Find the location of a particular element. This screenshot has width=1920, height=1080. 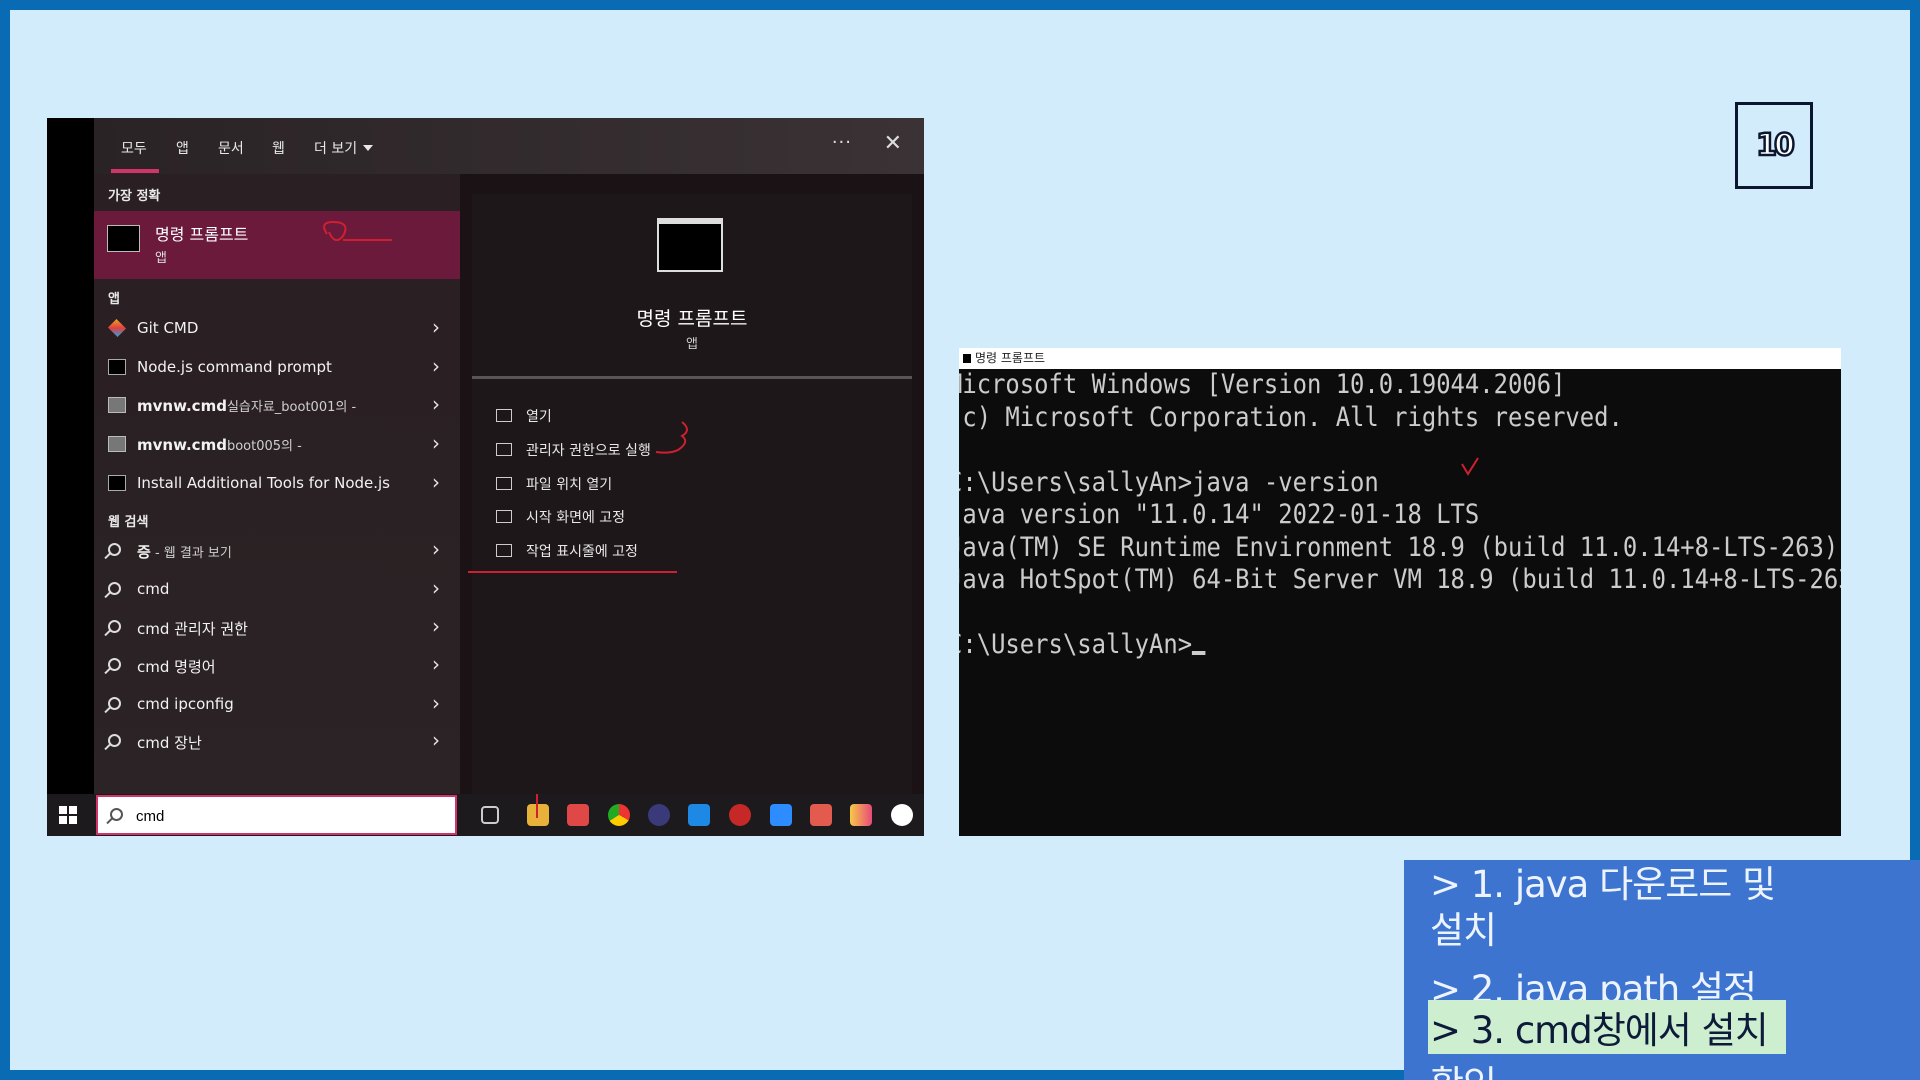

start-left-rail is located at coordinates (70, 456).